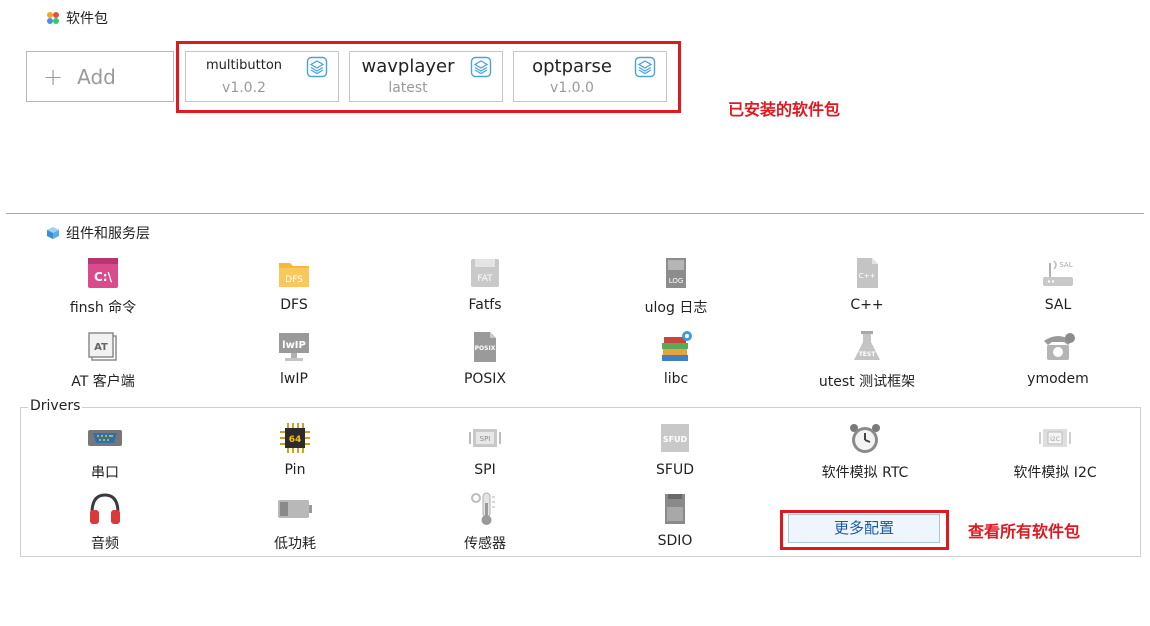  I want to click on component-posix: POSIX POSIX, so click(485, 358).